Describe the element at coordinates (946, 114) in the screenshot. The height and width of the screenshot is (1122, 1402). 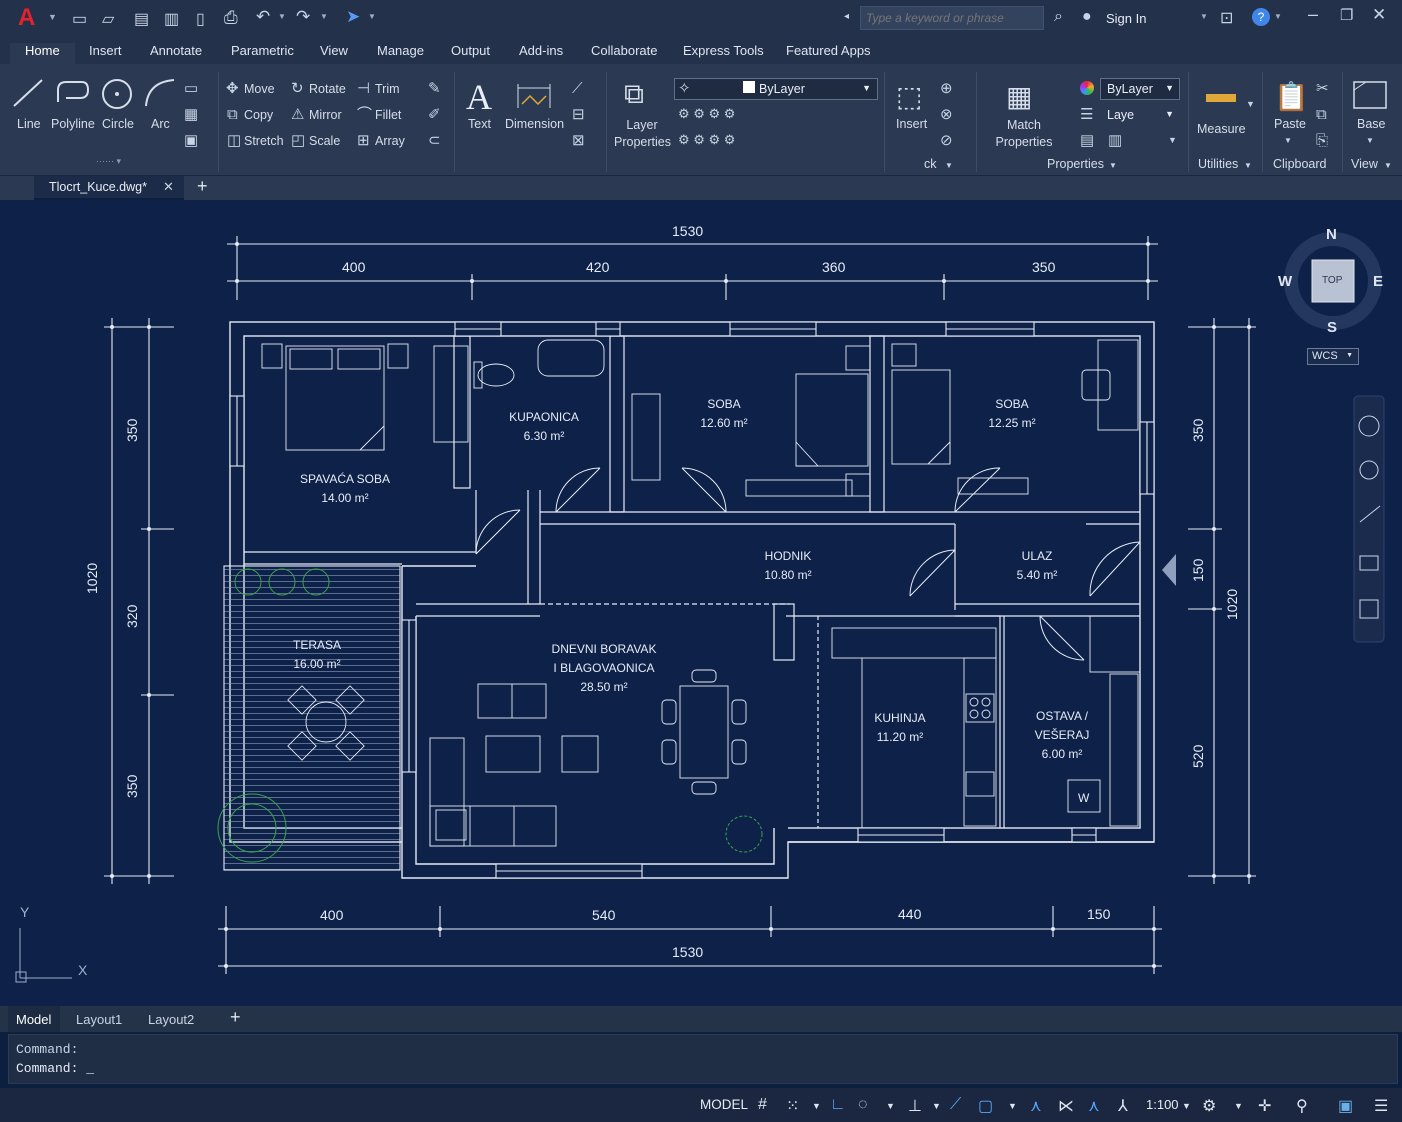
I see `edit-block-icon: ⊗` at that location.